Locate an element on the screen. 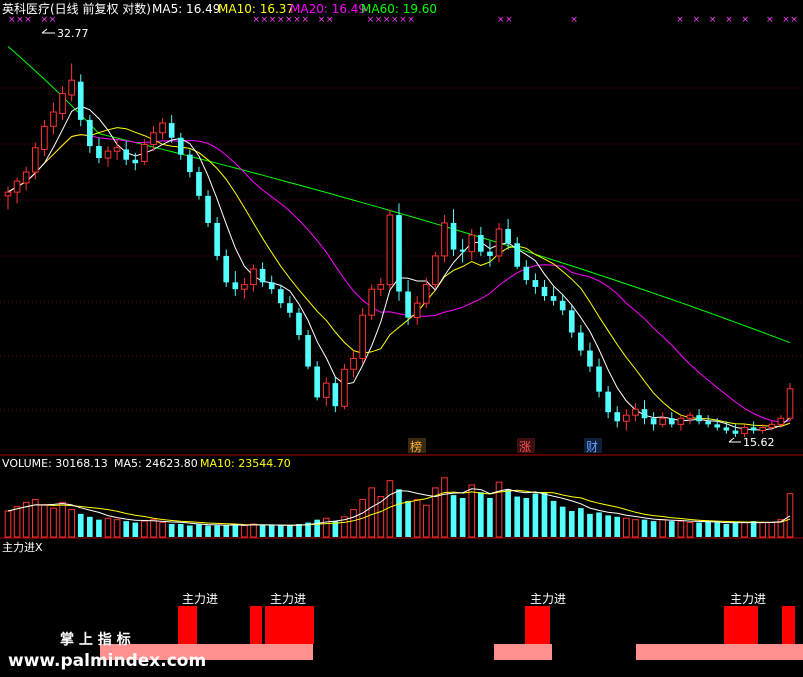  stock-title: 英科医疗(日线 前复权 对数) is located at coordinates (76, 8).